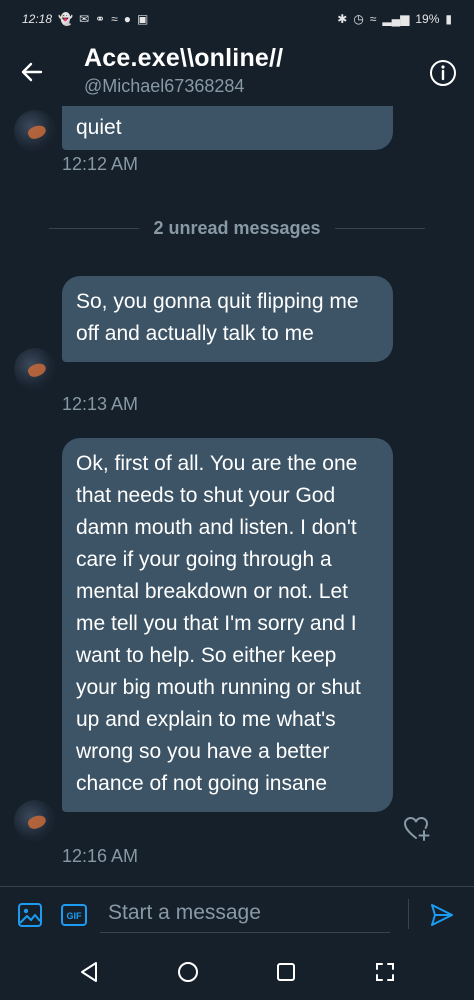 This screenshot has height=1000, width=474. What do you see at coordinates (114, 19) in the screenshot?
I see `hotspot-icon: ≈` at bounding box center [114, 19].